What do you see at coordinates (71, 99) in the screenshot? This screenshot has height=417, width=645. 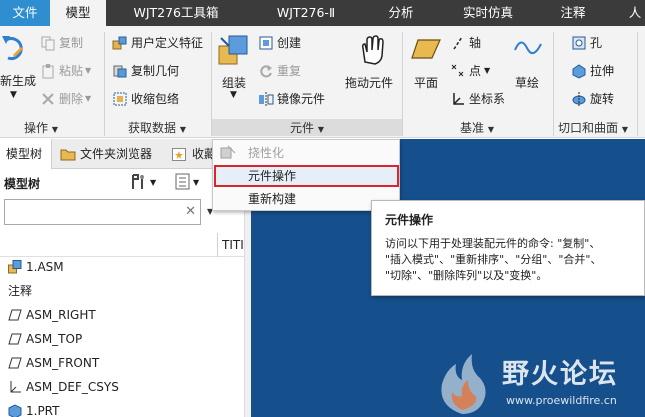 I see `delete-label: 删除` at bounding box center [71, 99].